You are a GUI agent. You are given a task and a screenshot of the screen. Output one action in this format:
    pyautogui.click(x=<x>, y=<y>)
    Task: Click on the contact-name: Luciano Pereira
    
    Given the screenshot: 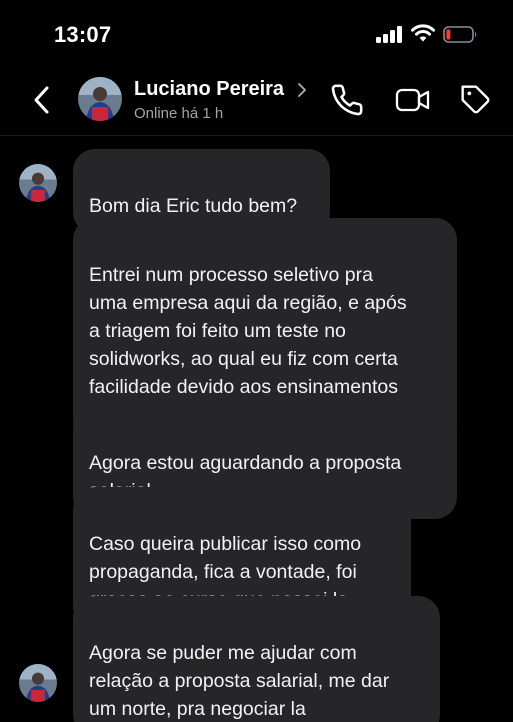 What is the action you would take?
    pyautogui.click(x=209, y=89)
    